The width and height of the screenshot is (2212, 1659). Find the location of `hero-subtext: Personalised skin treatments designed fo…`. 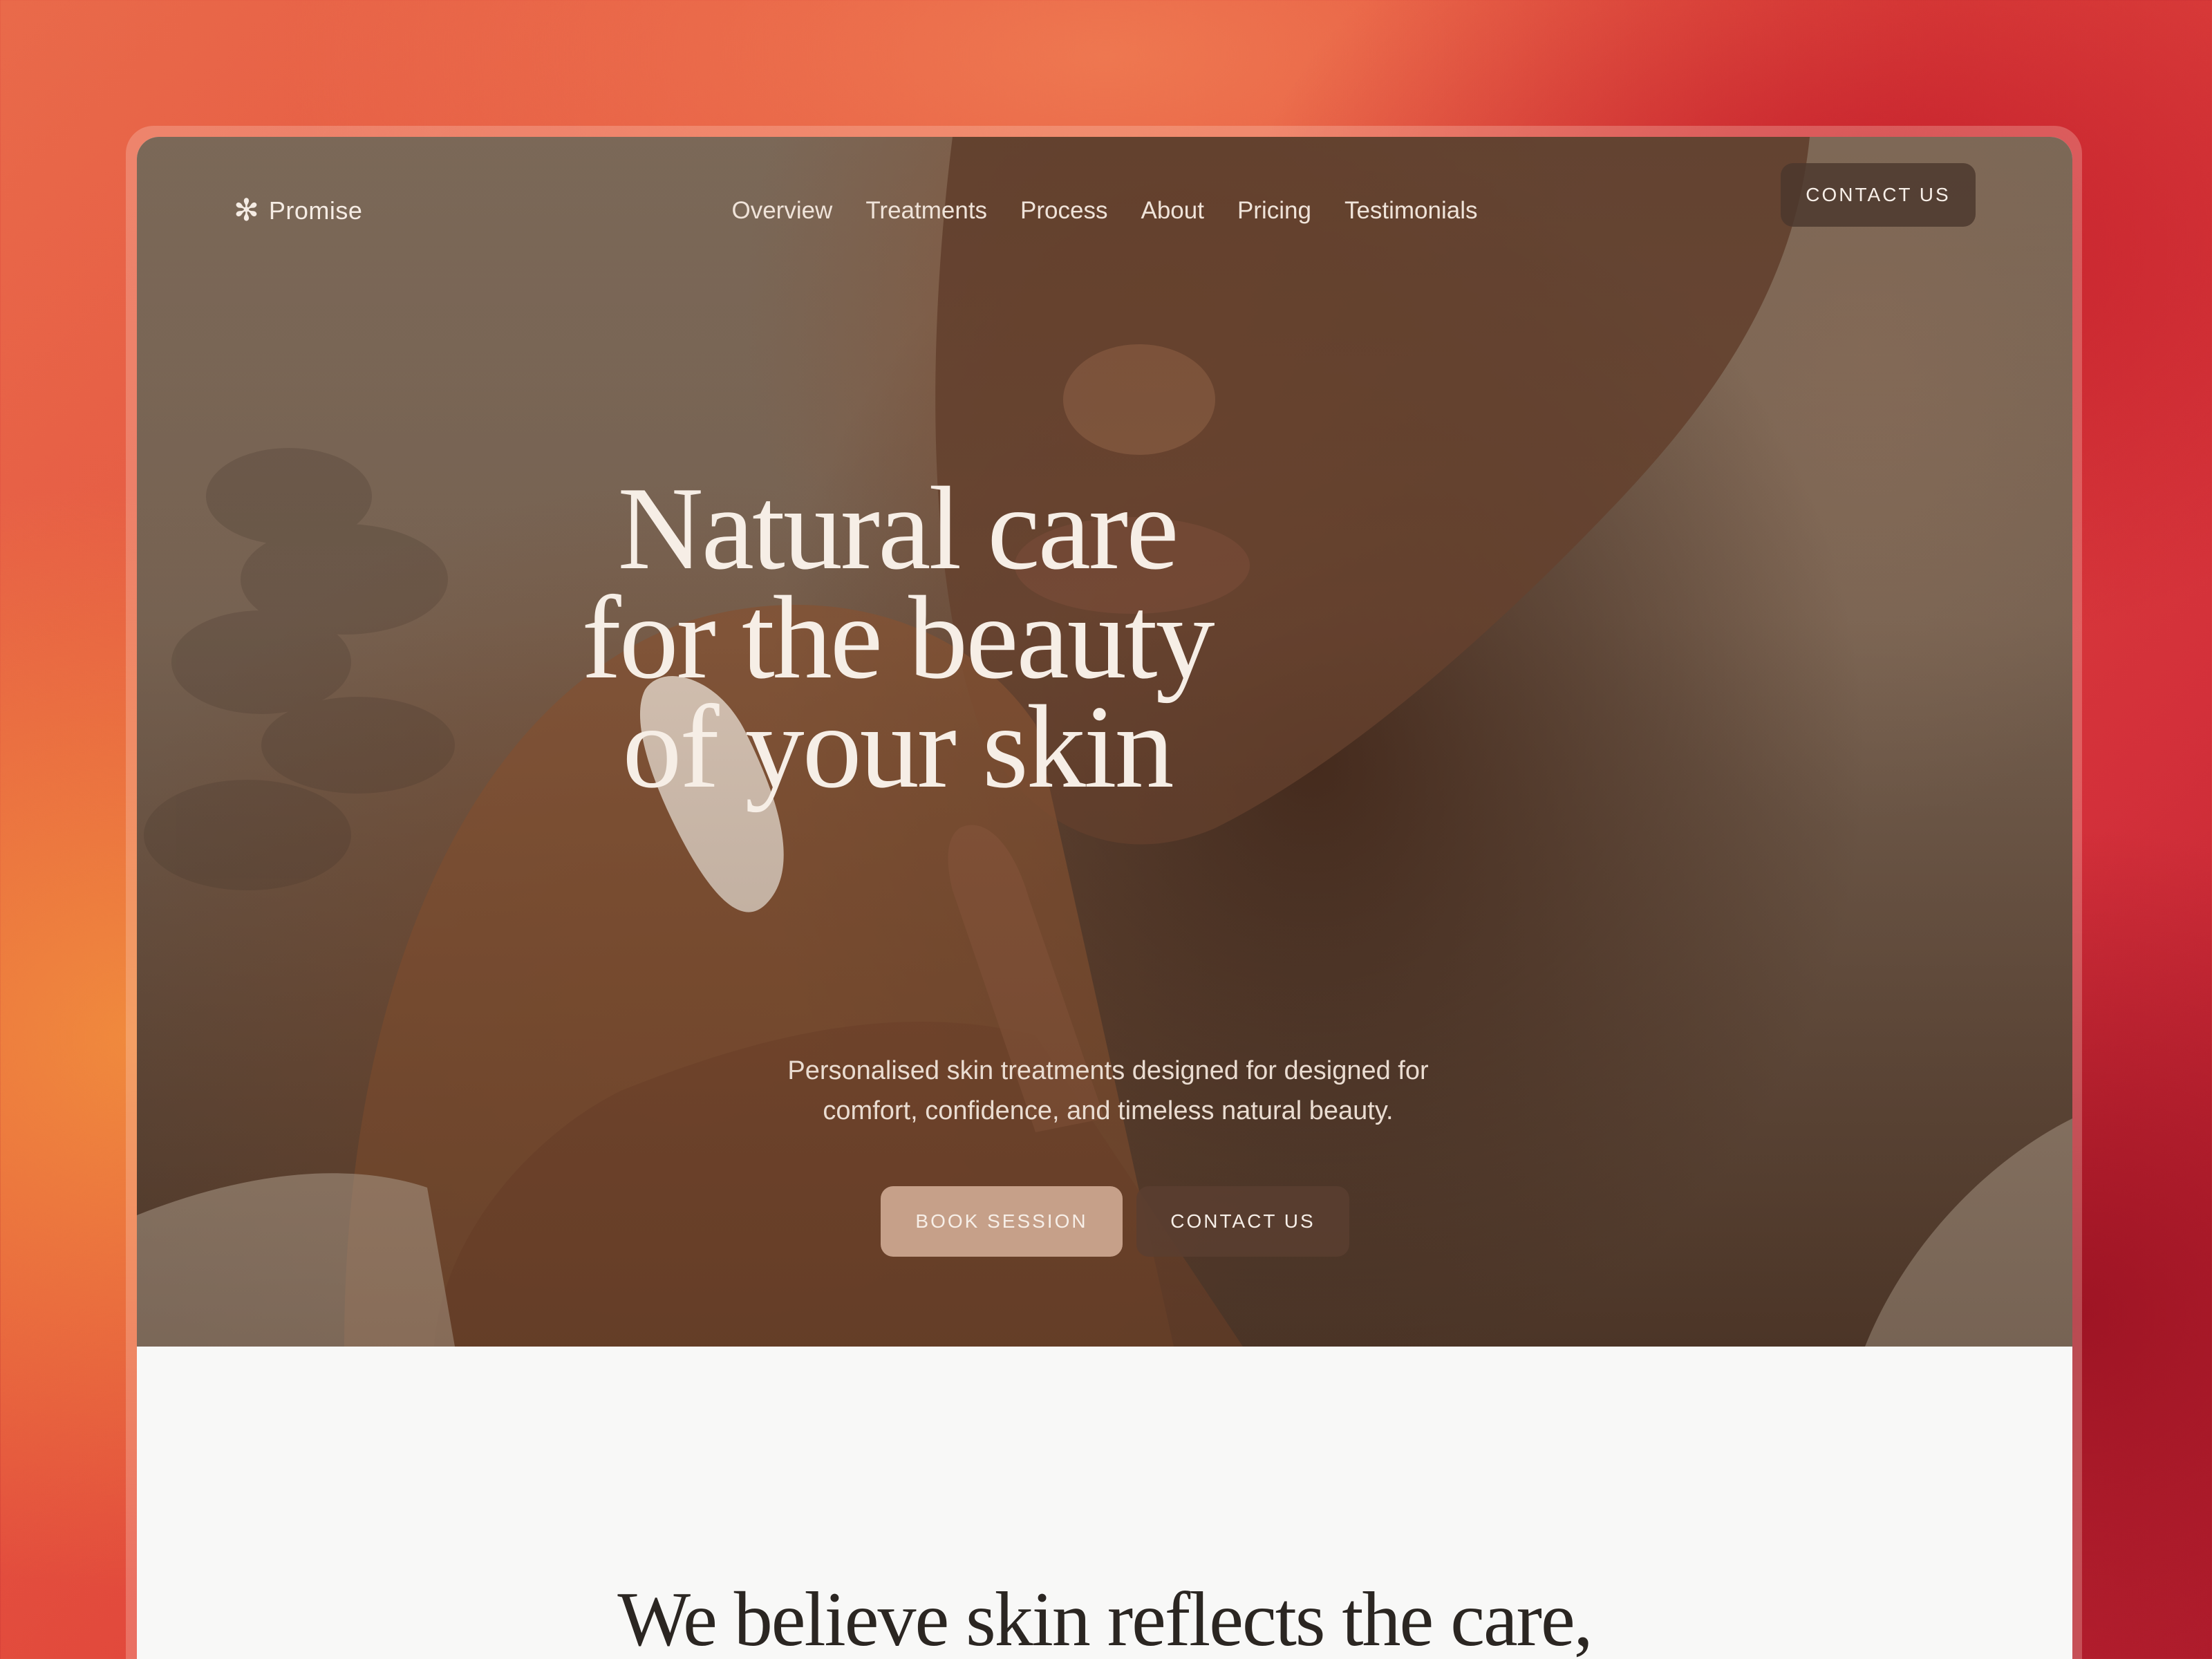

hero-subtext: Personalised skin treatments designed fo… is located at coordinates (1108, 1091).